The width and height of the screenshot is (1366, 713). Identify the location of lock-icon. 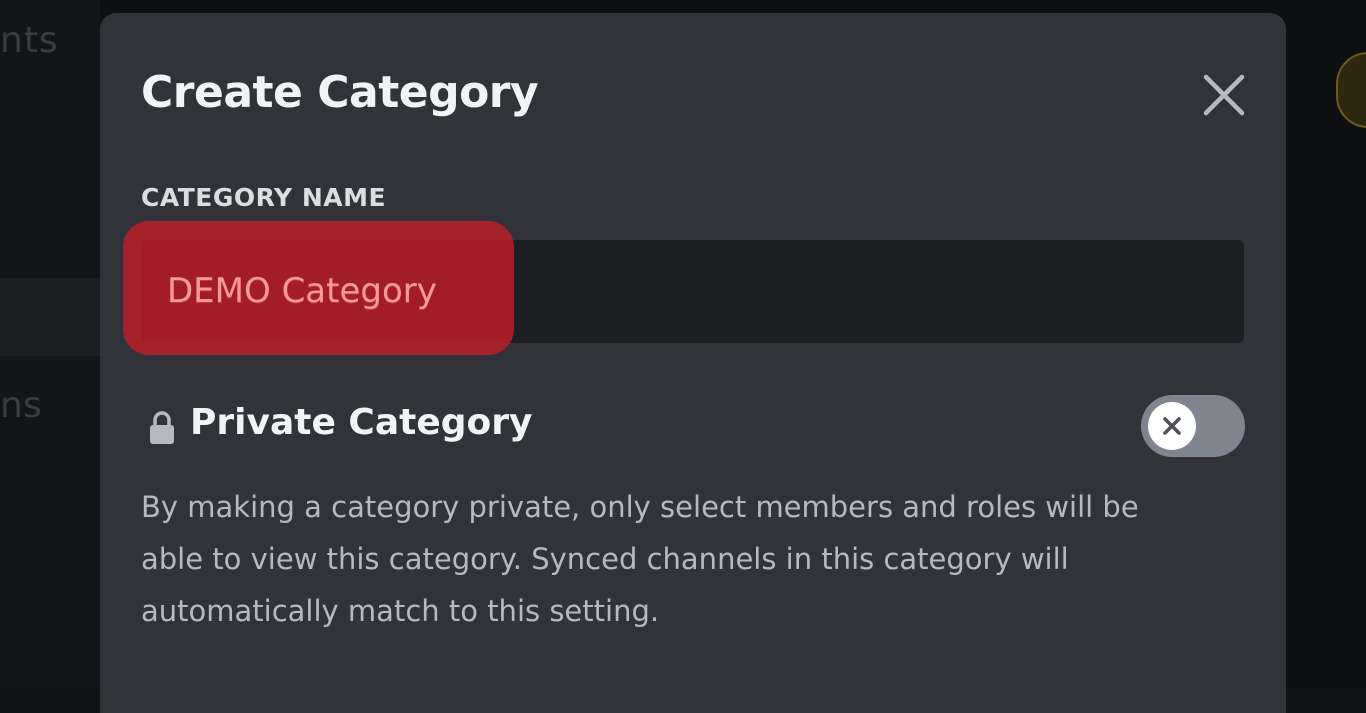
(162, 428).